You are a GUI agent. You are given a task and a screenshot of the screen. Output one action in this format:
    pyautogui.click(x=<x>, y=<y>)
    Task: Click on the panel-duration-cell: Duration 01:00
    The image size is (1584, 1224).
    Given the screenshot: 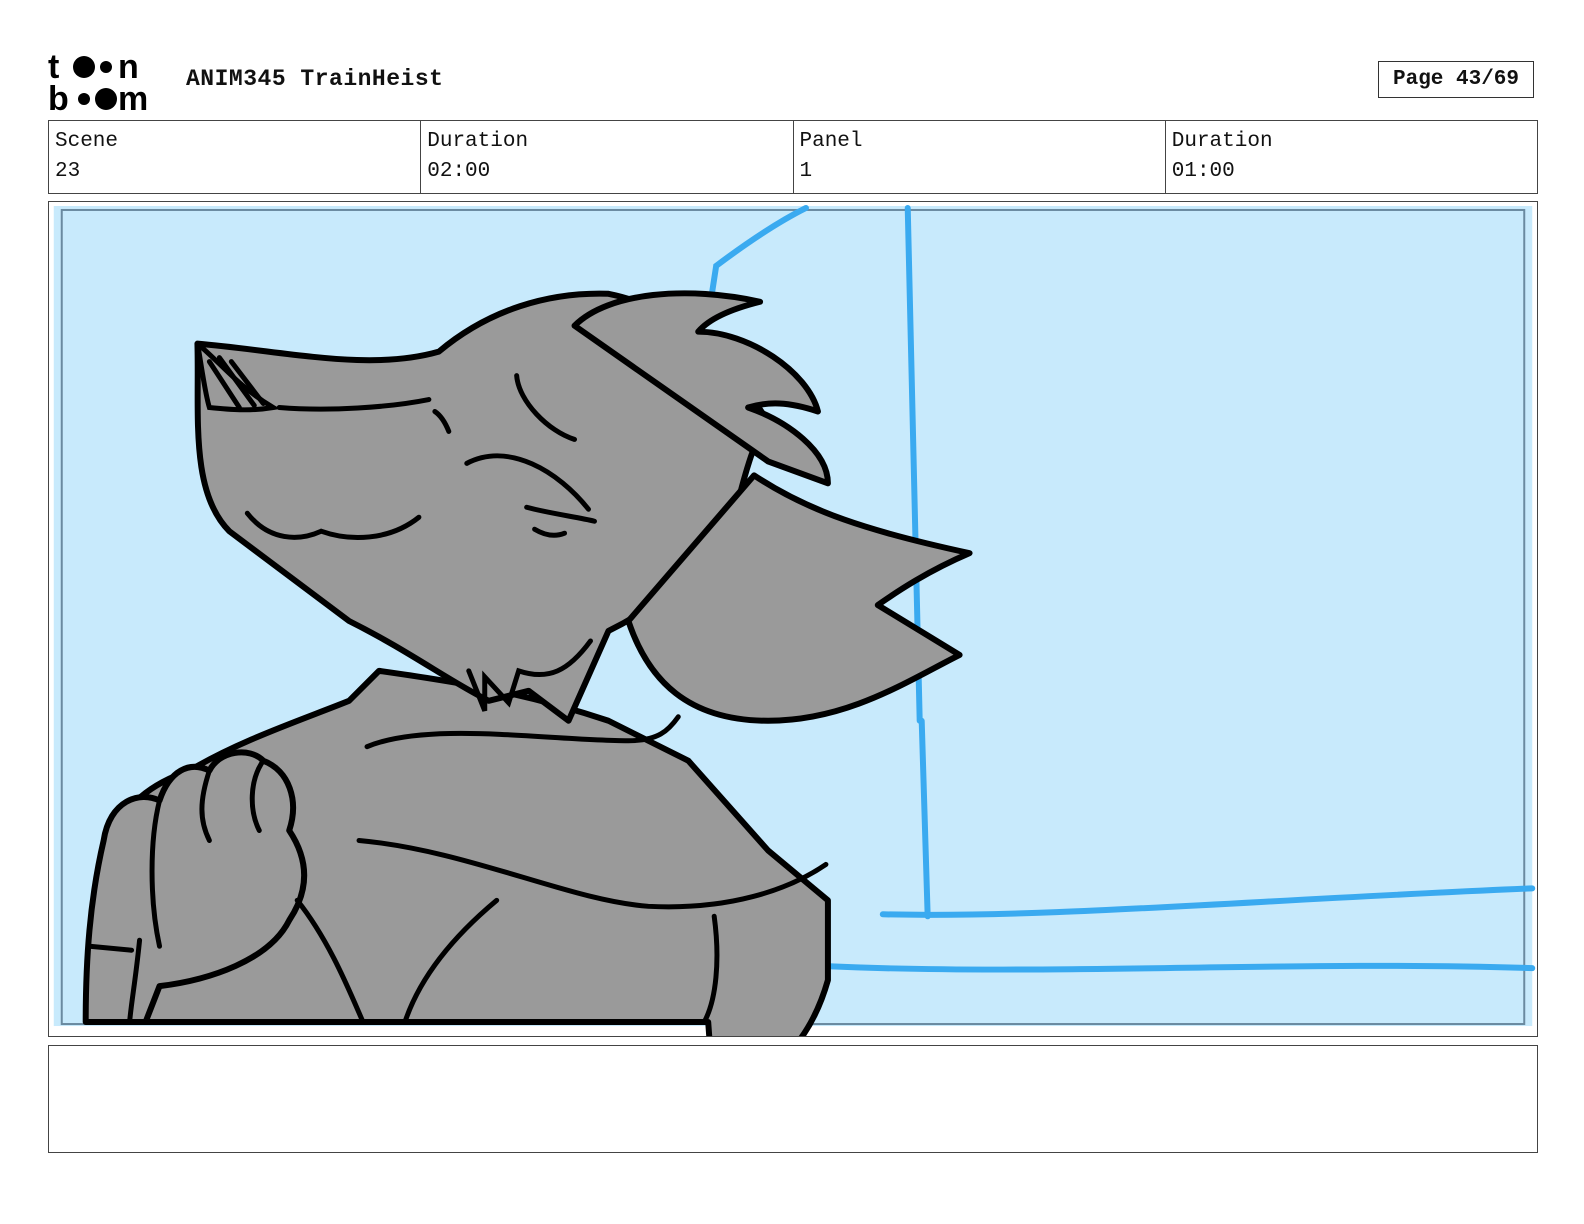 What is the action you would take?
    pyautogui.click(x=1351, y=157)
    